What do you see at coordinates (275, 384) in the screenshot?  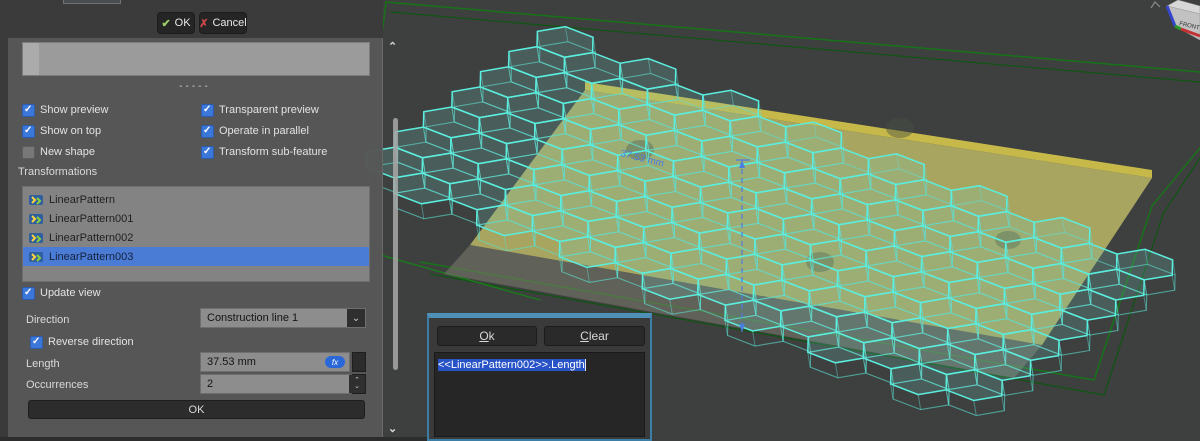 I see `occurrences-input: 2` at bounding box center [275, 384].